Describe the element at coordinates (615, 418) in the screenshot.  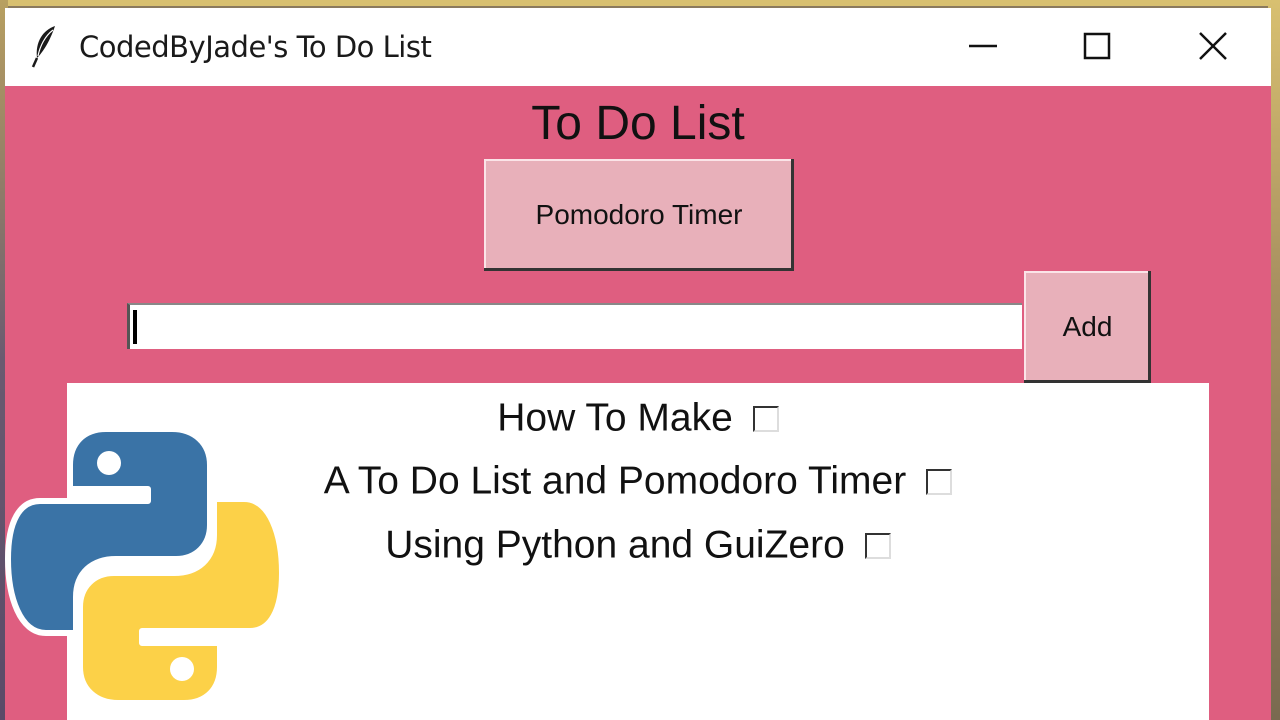
I see `task-label: How To Make` at that location.